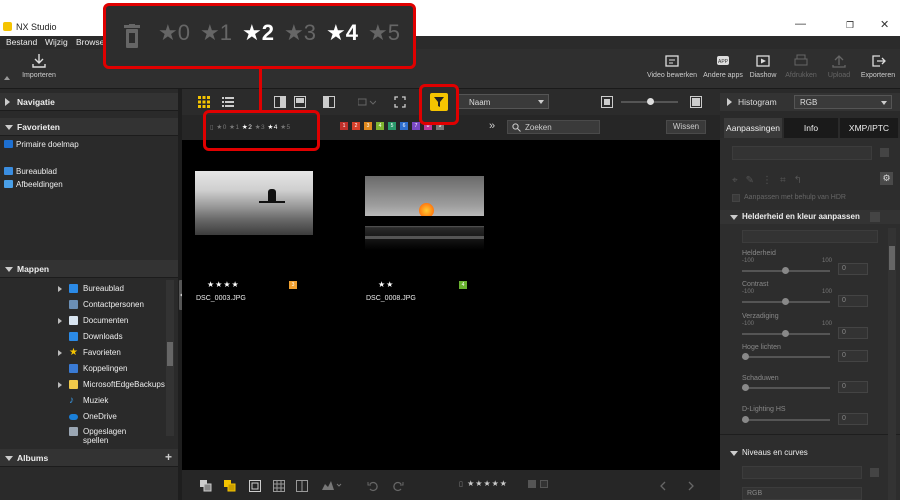  I want to click on video-edit-button: Video bewerken, so click(672, 66).